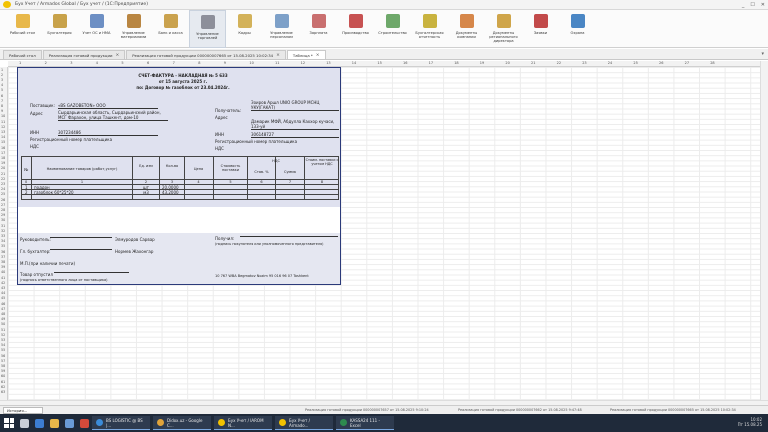  Describe the element at coordinates (3, 356) in the screenshot. I see `row-label: 56` at that location.